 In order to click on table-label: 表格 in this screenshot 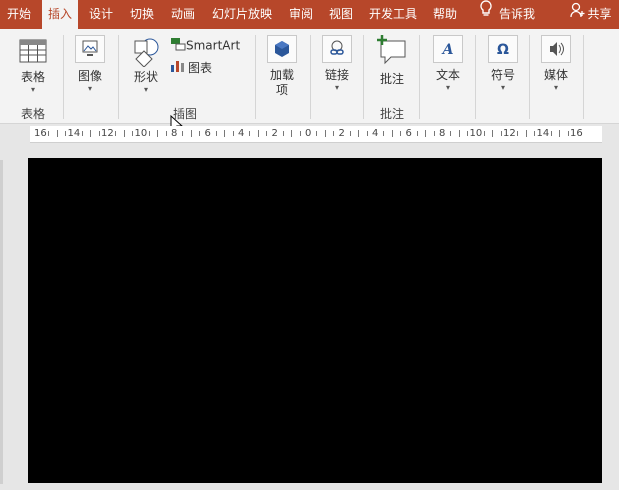, I will do `click(32, 77)`.